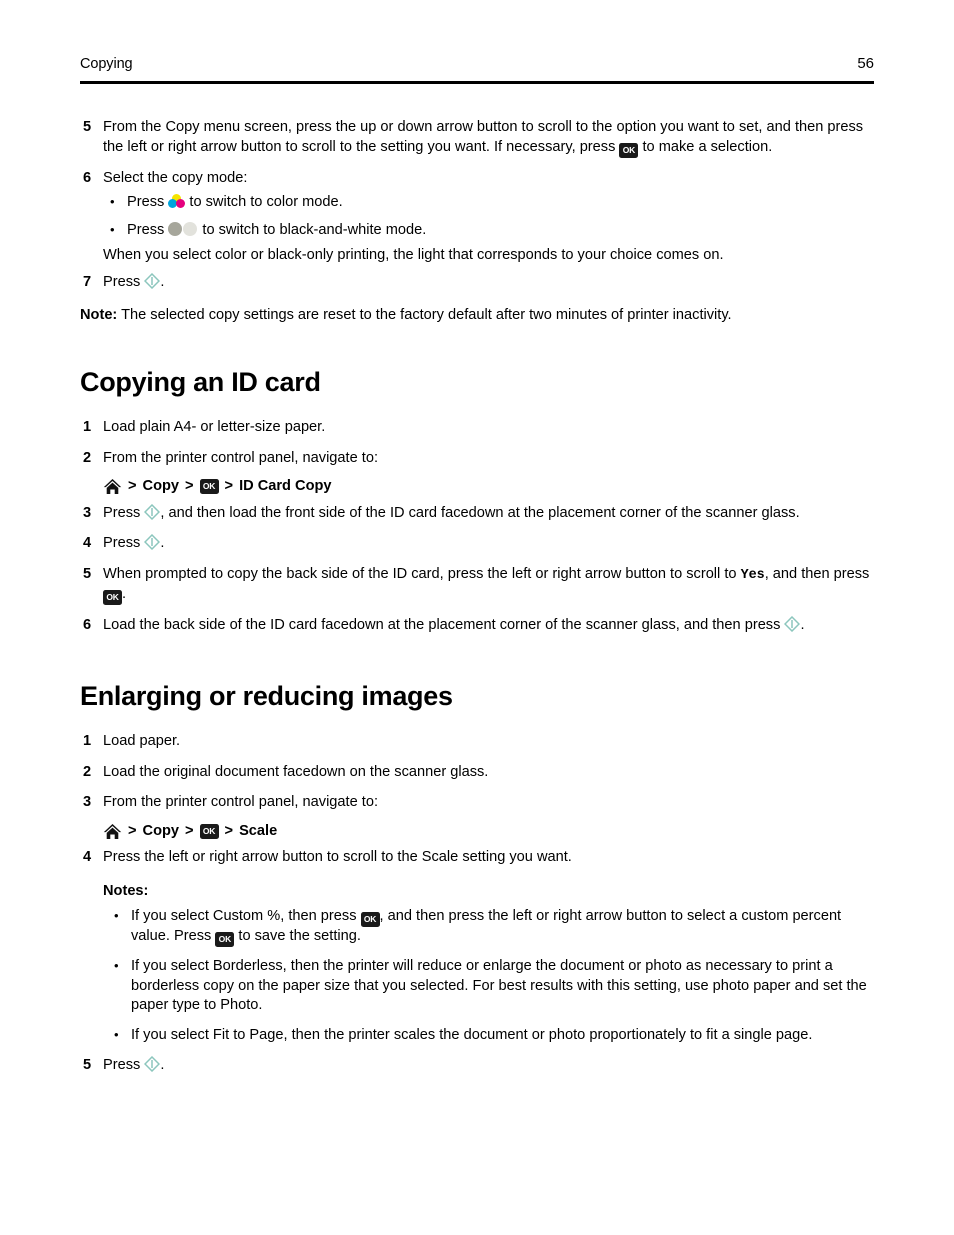 This screenshot has width=954, height=1235. What do you see at coordinates (491, 202) in the screenshot?
I see `list-item: Press to switch to color mode.` at bounding box center [491, 202].